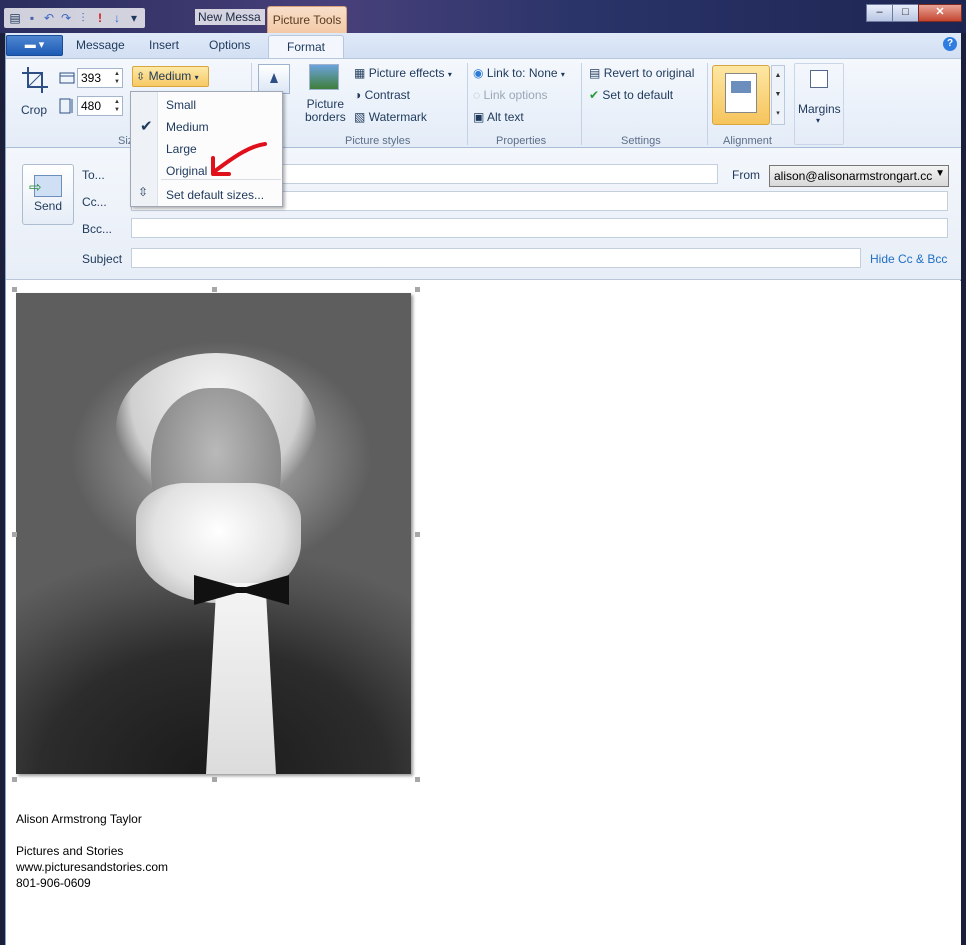 The height and width of the screenshot is (945, 966). What do you see at coordinates (496, 258) in the screenshot?
I see `subject-field` at bounding box center [496, 258].